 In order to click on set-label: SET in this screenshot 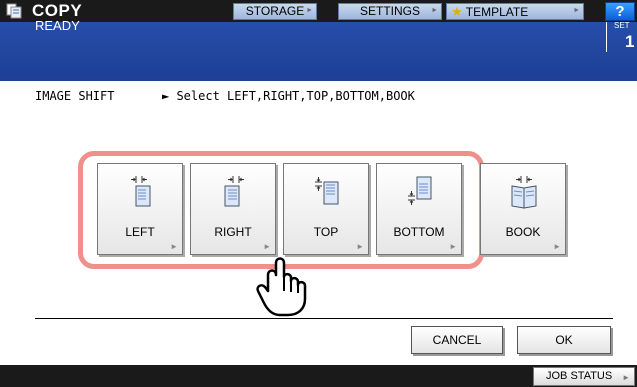, I will do `click(622, 25)`.